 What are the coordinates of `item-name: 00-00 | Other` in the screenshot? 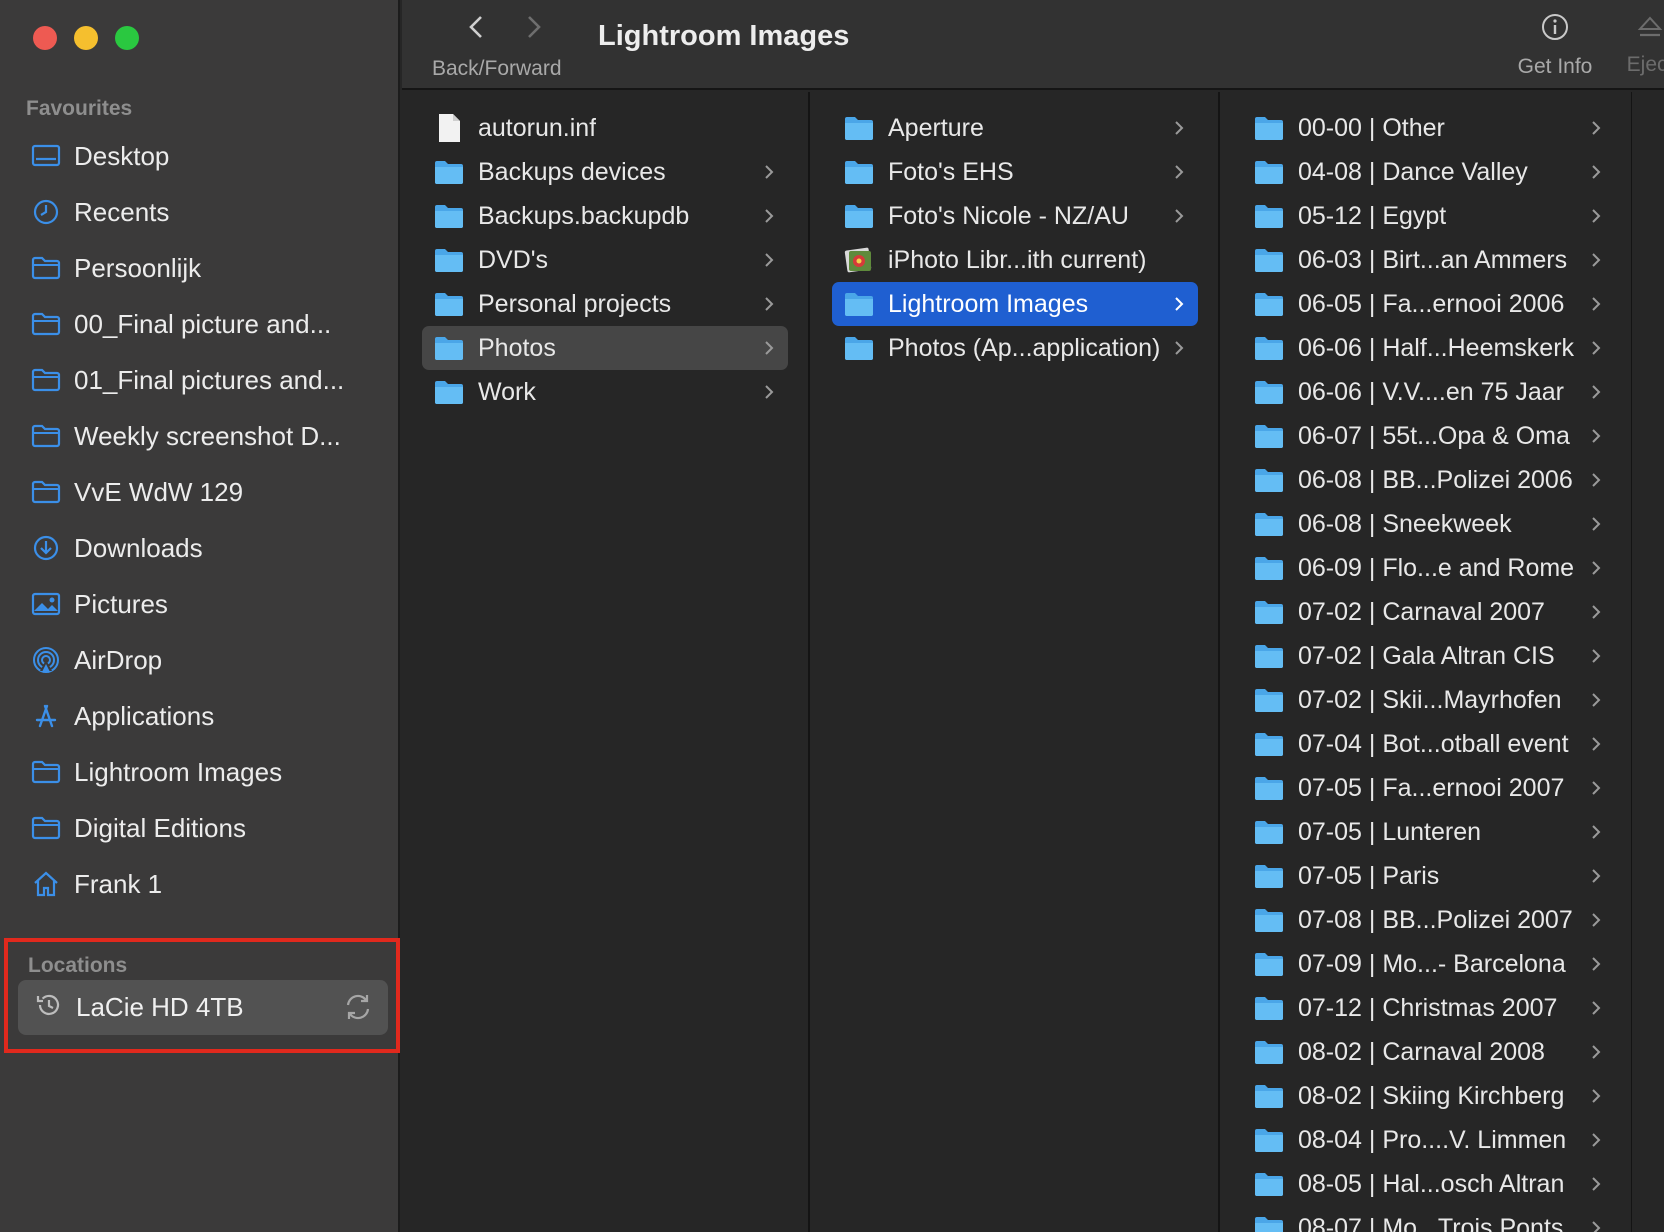 It's located at (1371, 127).